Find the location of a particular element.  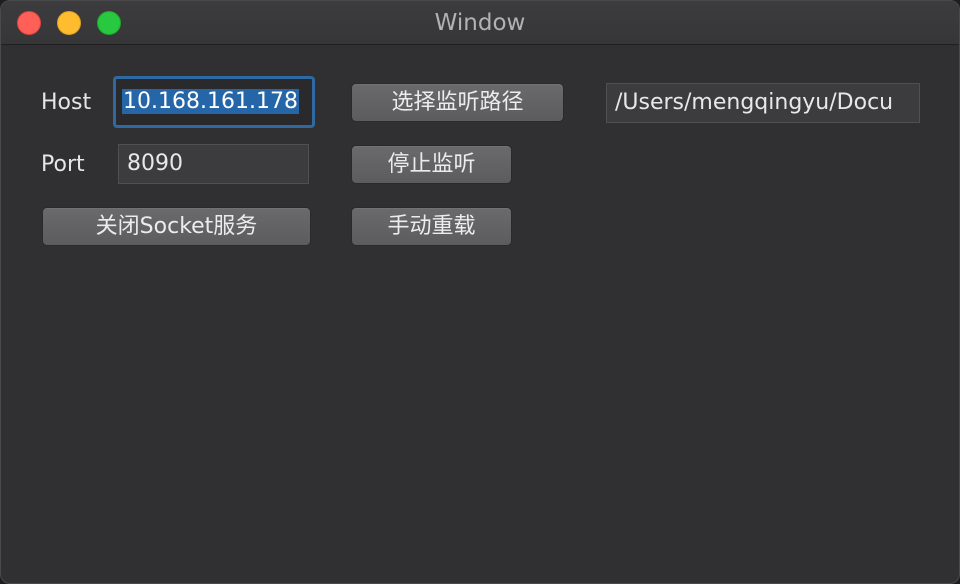

manual-reload-button: 手动重载 is located at coordinates (431, 226).